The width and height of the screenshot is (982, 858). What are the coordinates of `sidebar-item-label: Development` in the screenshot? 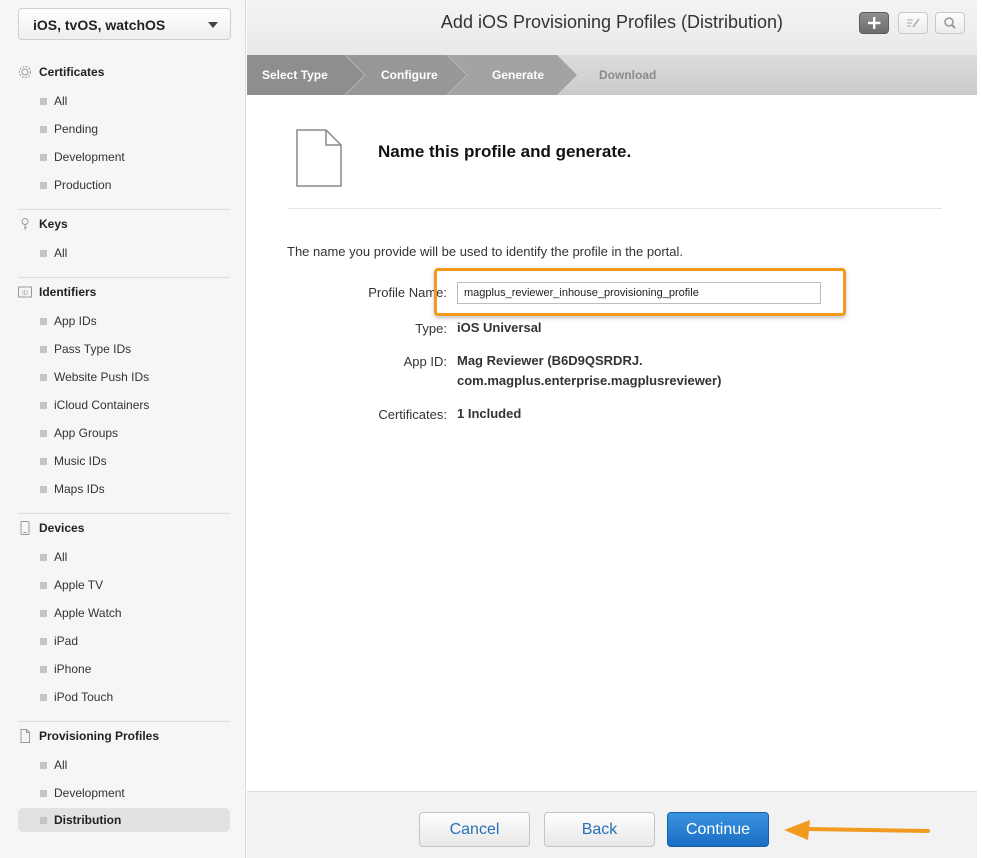 It's located at (89, 157).